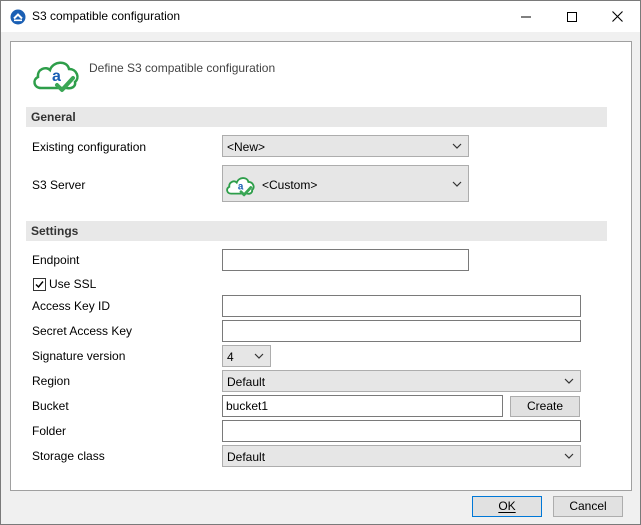 Image resolution: width=641 pixels, height=525 pixels. What do you see at coordinates (56, 260) in the screenshot?
I see `endpoint-label: Endpoint` at bounding box center [56, 260].